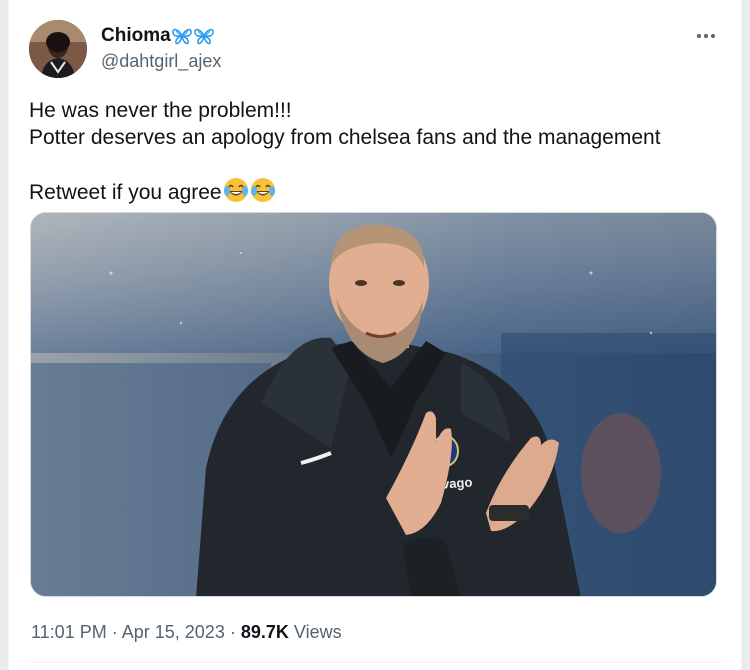  What do you see at coordinates (125, 192) in the screenshot?
I see `tweet-text-line: Retweet if you agree` at bounding box center [125, 192].